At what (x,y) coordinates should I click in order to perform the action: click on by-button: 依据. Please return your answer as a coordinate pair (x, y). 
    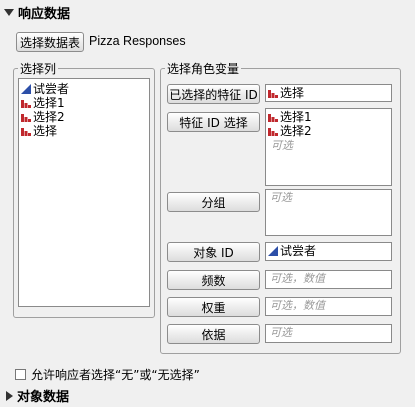
    Looking at the image, I should click on (213, 334).